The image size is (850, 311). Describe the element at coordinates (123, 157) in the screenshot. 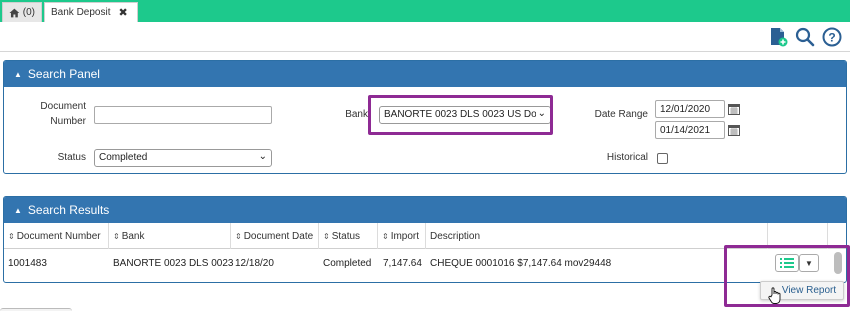

I see `status-select-value: Completed` at that location.